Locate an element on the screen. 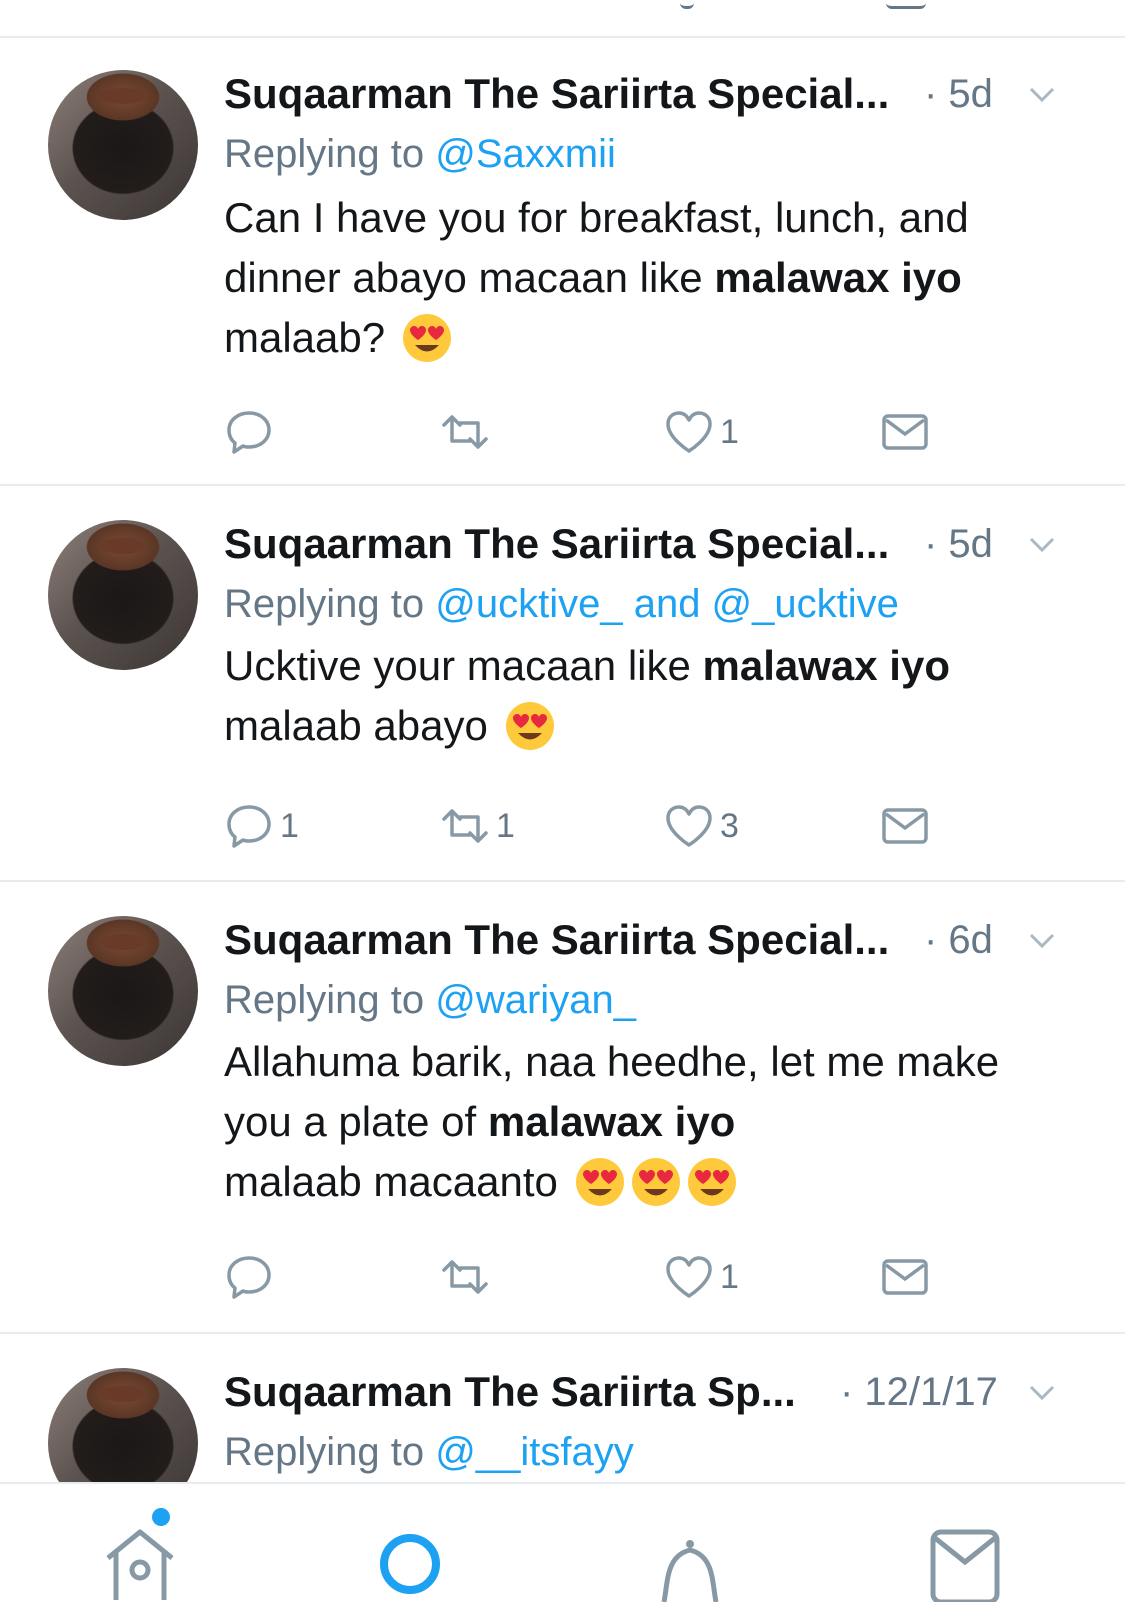 The width and height of the screenshot is (1125, 1602). tweet-text-part: malaab abayo is located at coordinates (356, 725).